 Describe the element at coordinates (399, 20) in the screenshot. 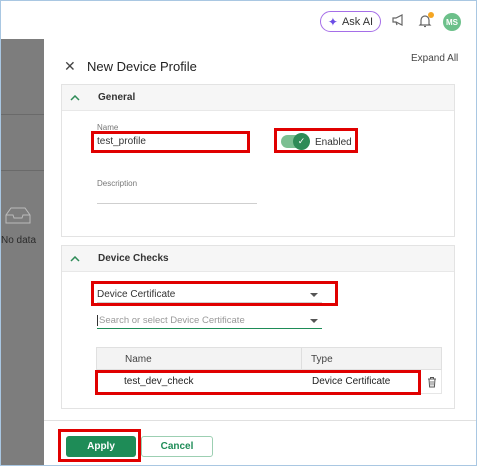

I see `megaphone-icon` at that location.